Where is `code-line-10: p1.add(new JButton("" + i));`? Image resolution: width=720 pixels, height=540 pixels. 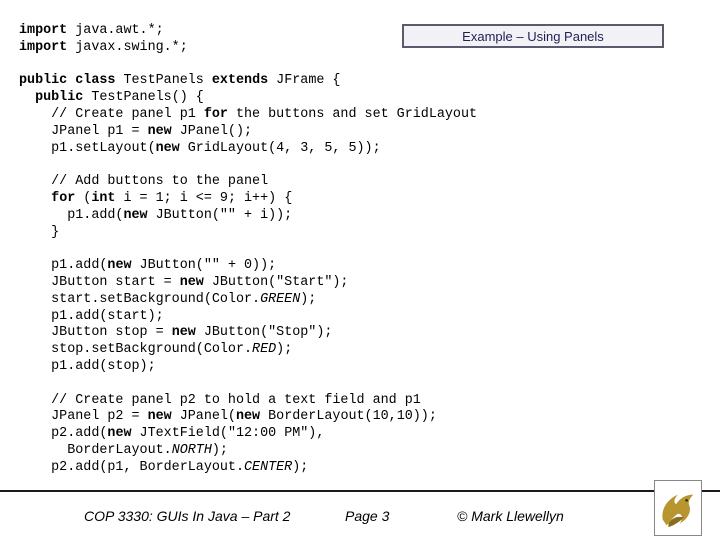
code-line-10: p1.add(new JButton("" + i)); is located at coordinates (156, 215).